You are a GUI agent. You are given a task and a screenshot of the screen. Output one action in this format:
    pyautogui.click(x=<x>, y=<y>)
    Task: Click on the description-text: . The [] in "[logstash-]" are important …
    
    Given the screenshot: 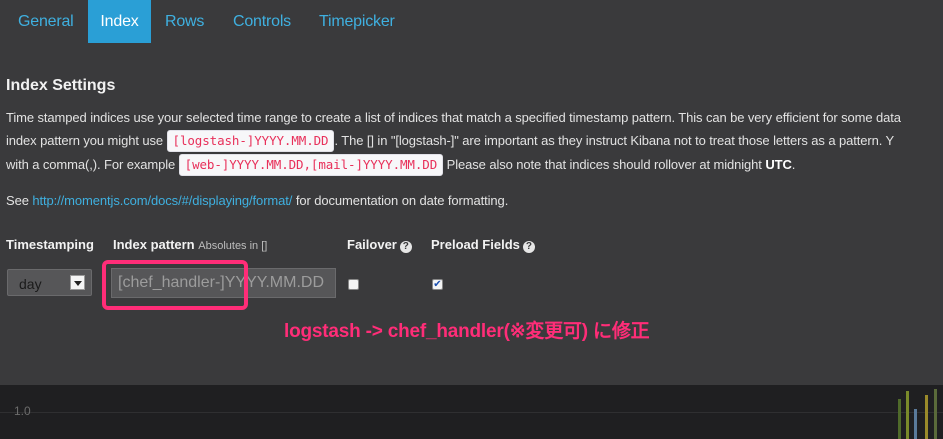 What is the action you would take?
    pyautogui.click(x=614, y=140)
    